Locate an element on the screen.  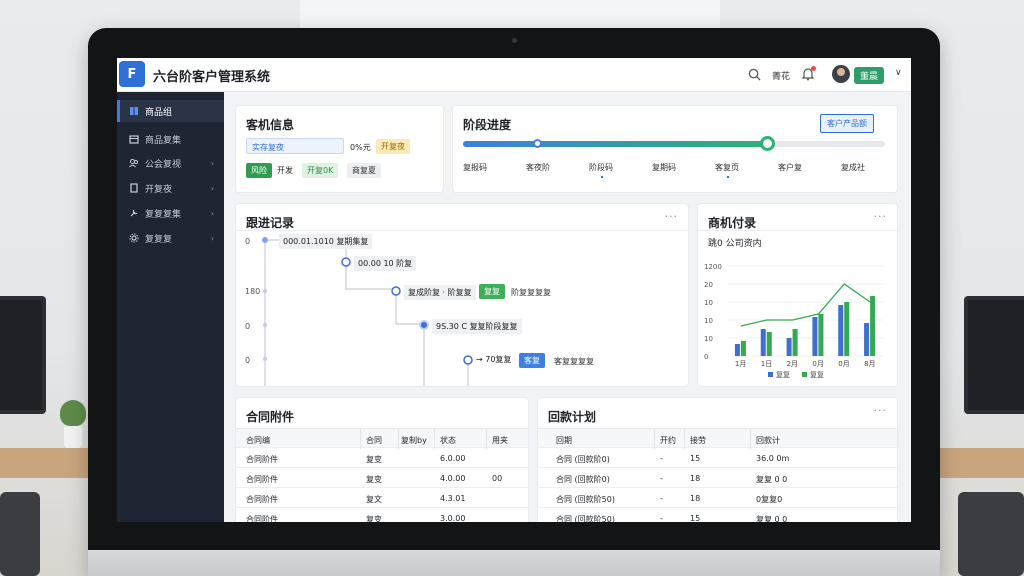
stage-label: 复期码 is located at coordinates (664, 167).